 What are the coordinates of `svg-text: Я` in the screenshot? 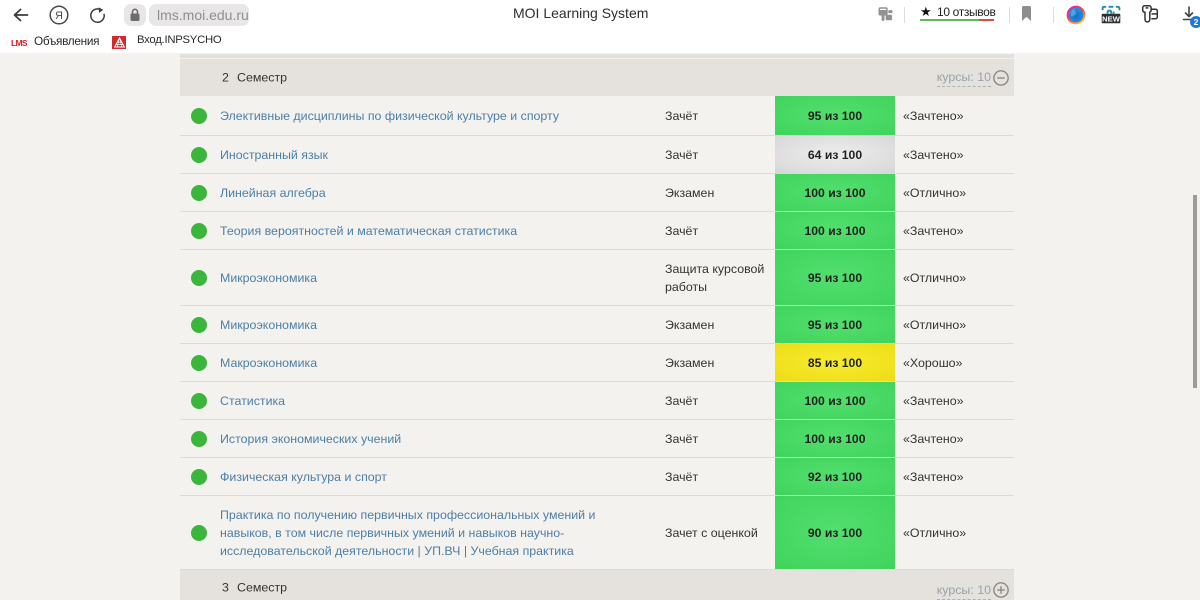 It's located at (59, 16).